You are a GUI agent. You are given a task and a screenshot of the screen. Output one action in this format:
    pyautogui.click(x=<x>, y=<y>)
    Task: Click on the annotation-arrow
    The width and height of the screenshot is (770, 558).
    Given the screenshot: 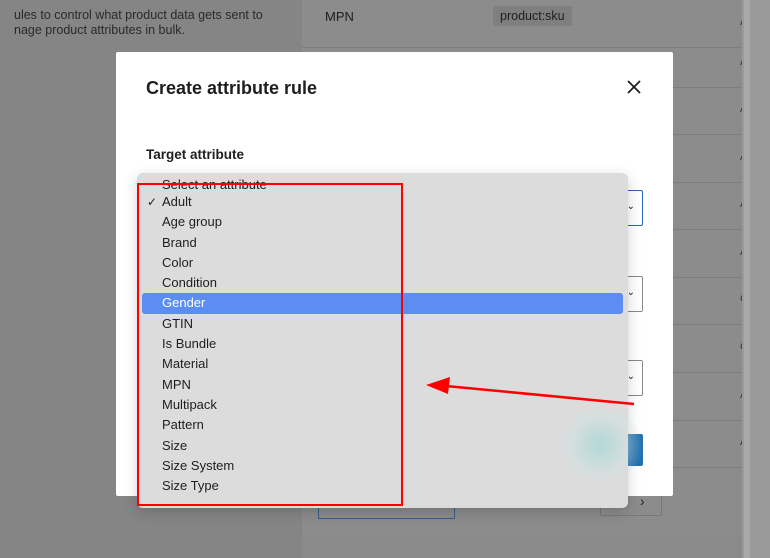 What is the action you would take?
    pyautogui.click(x=530, y=391)
    